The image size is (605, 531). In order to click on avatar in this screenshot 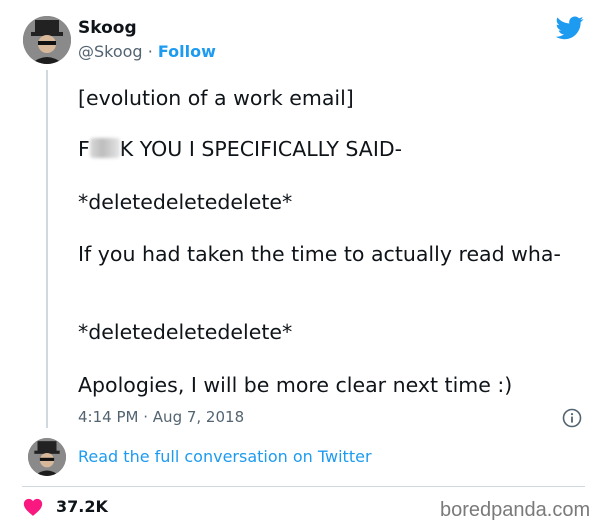, I will do `click(47, 40)`.